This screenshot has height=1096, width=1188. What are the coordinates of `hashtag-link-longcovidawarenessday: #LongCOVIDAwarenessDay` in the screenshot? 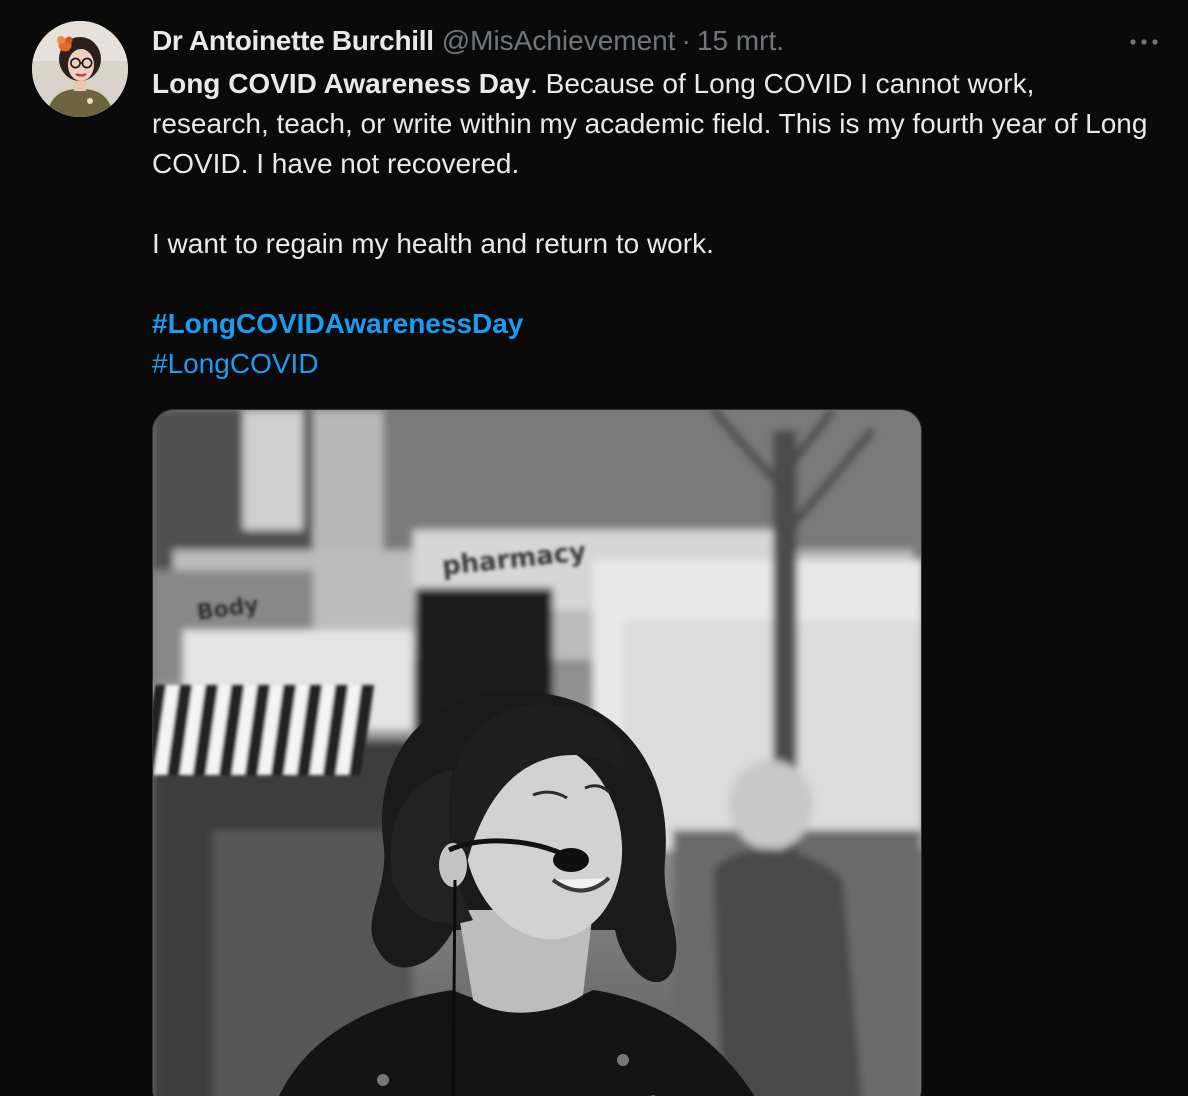 It's located at (652, 324).